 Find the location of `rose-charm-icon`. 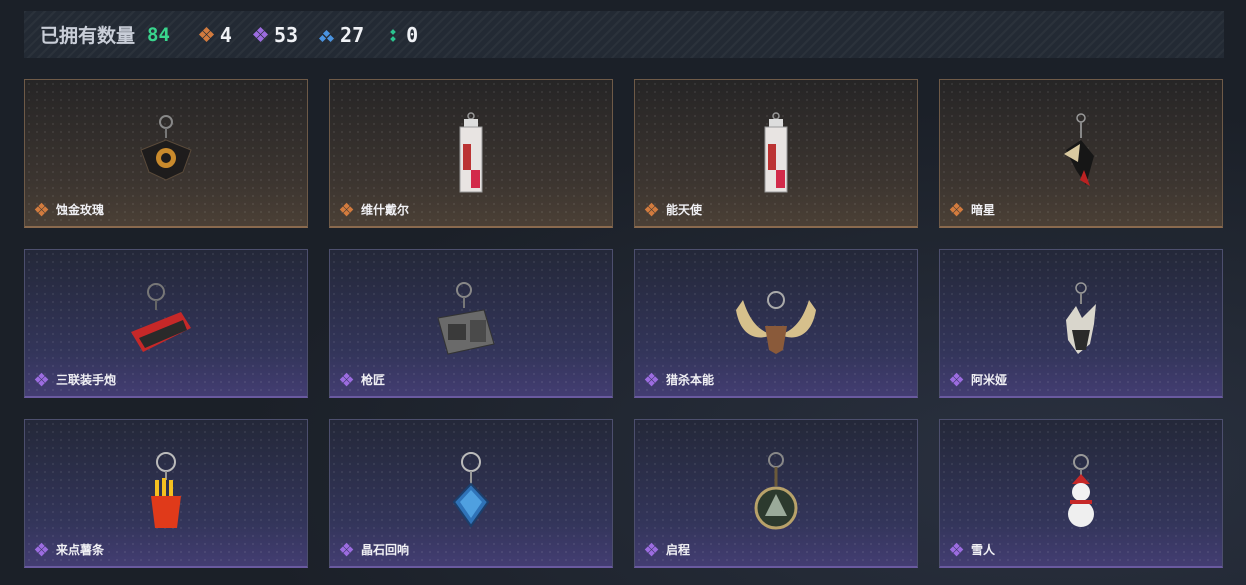

rose-charm-icon is located at coordinates (166, 155).